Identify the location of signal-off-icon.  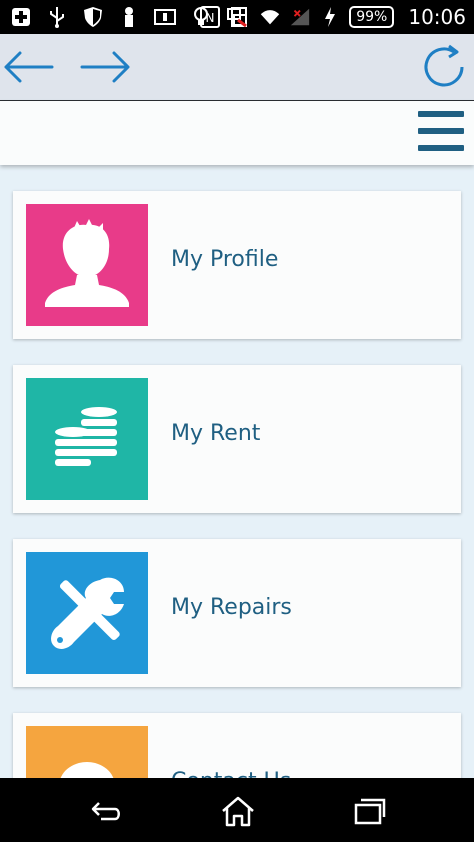
(240, 17).